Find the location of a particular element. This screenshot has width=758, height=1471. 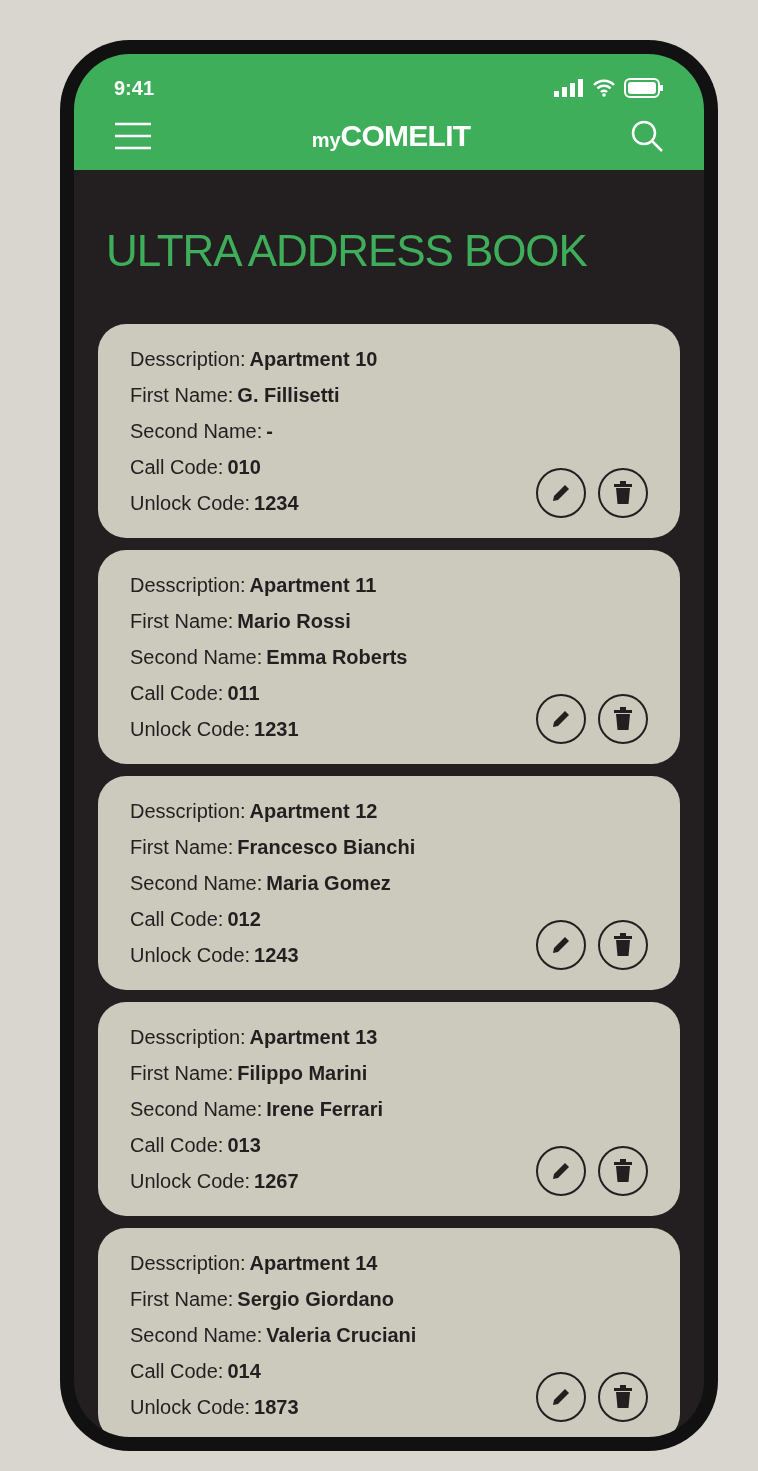

field-value: Filippo Marini is located at coordinates (302, 1073).